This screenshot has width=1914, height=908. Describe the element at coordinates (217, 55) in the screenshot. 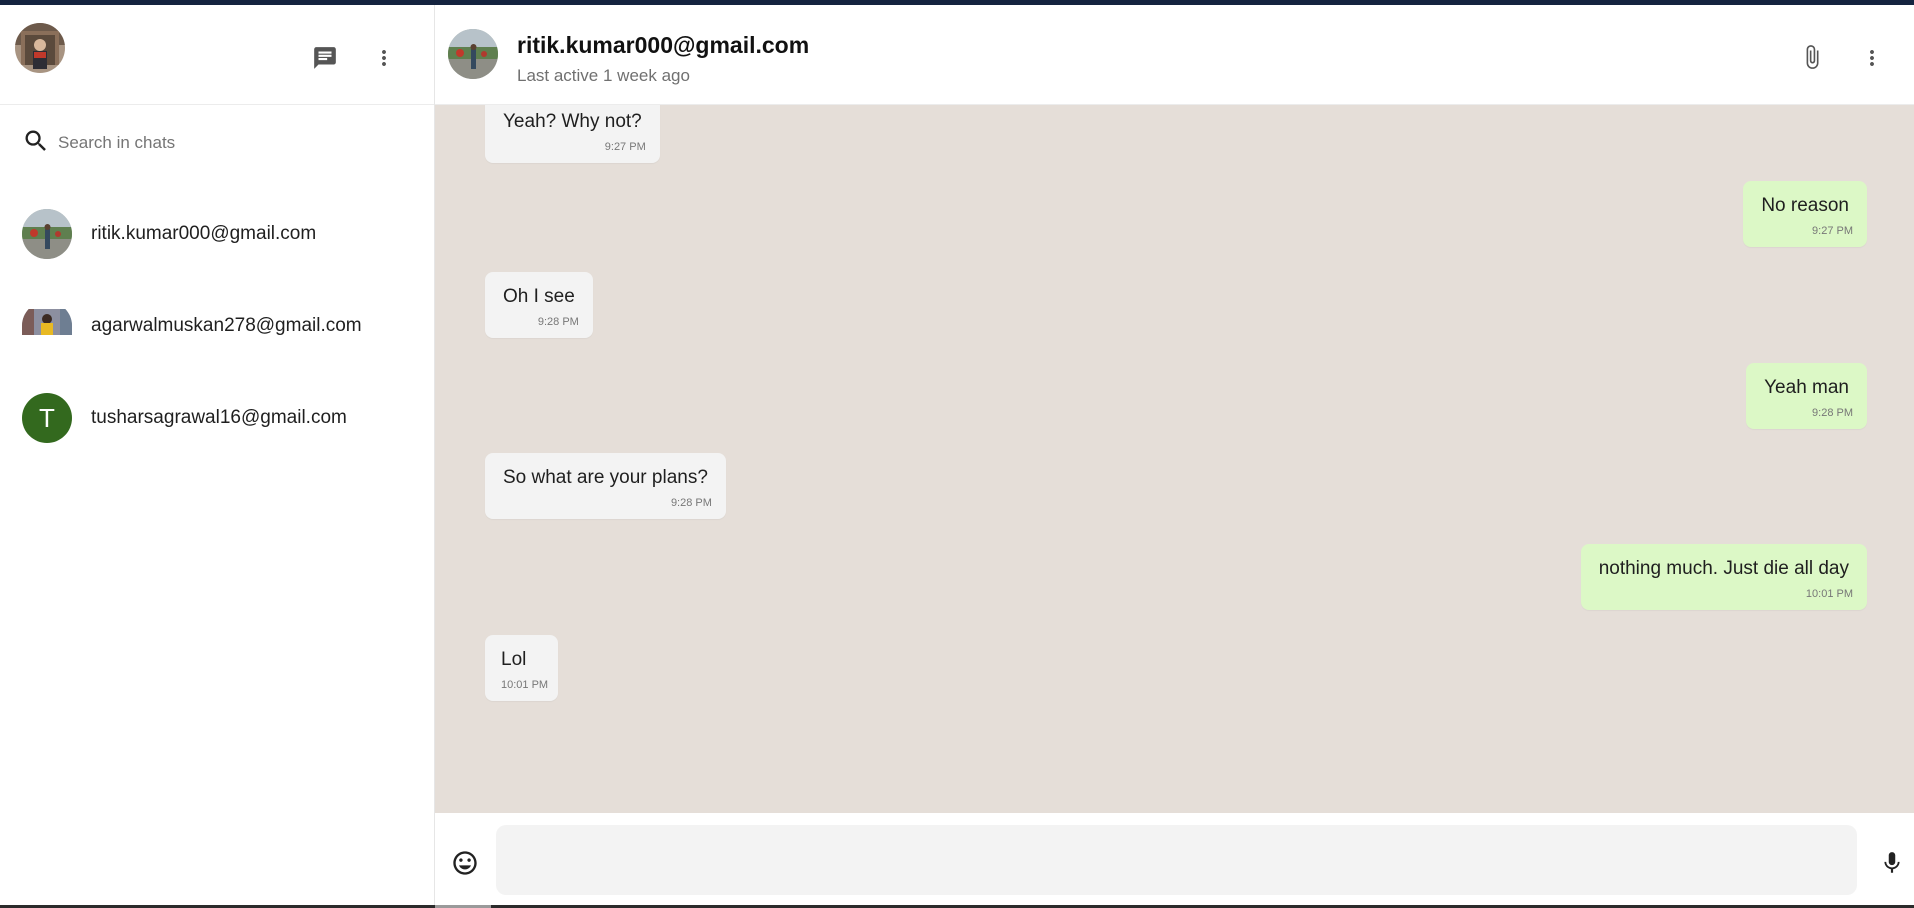

I see `sidebar-header` at that location.